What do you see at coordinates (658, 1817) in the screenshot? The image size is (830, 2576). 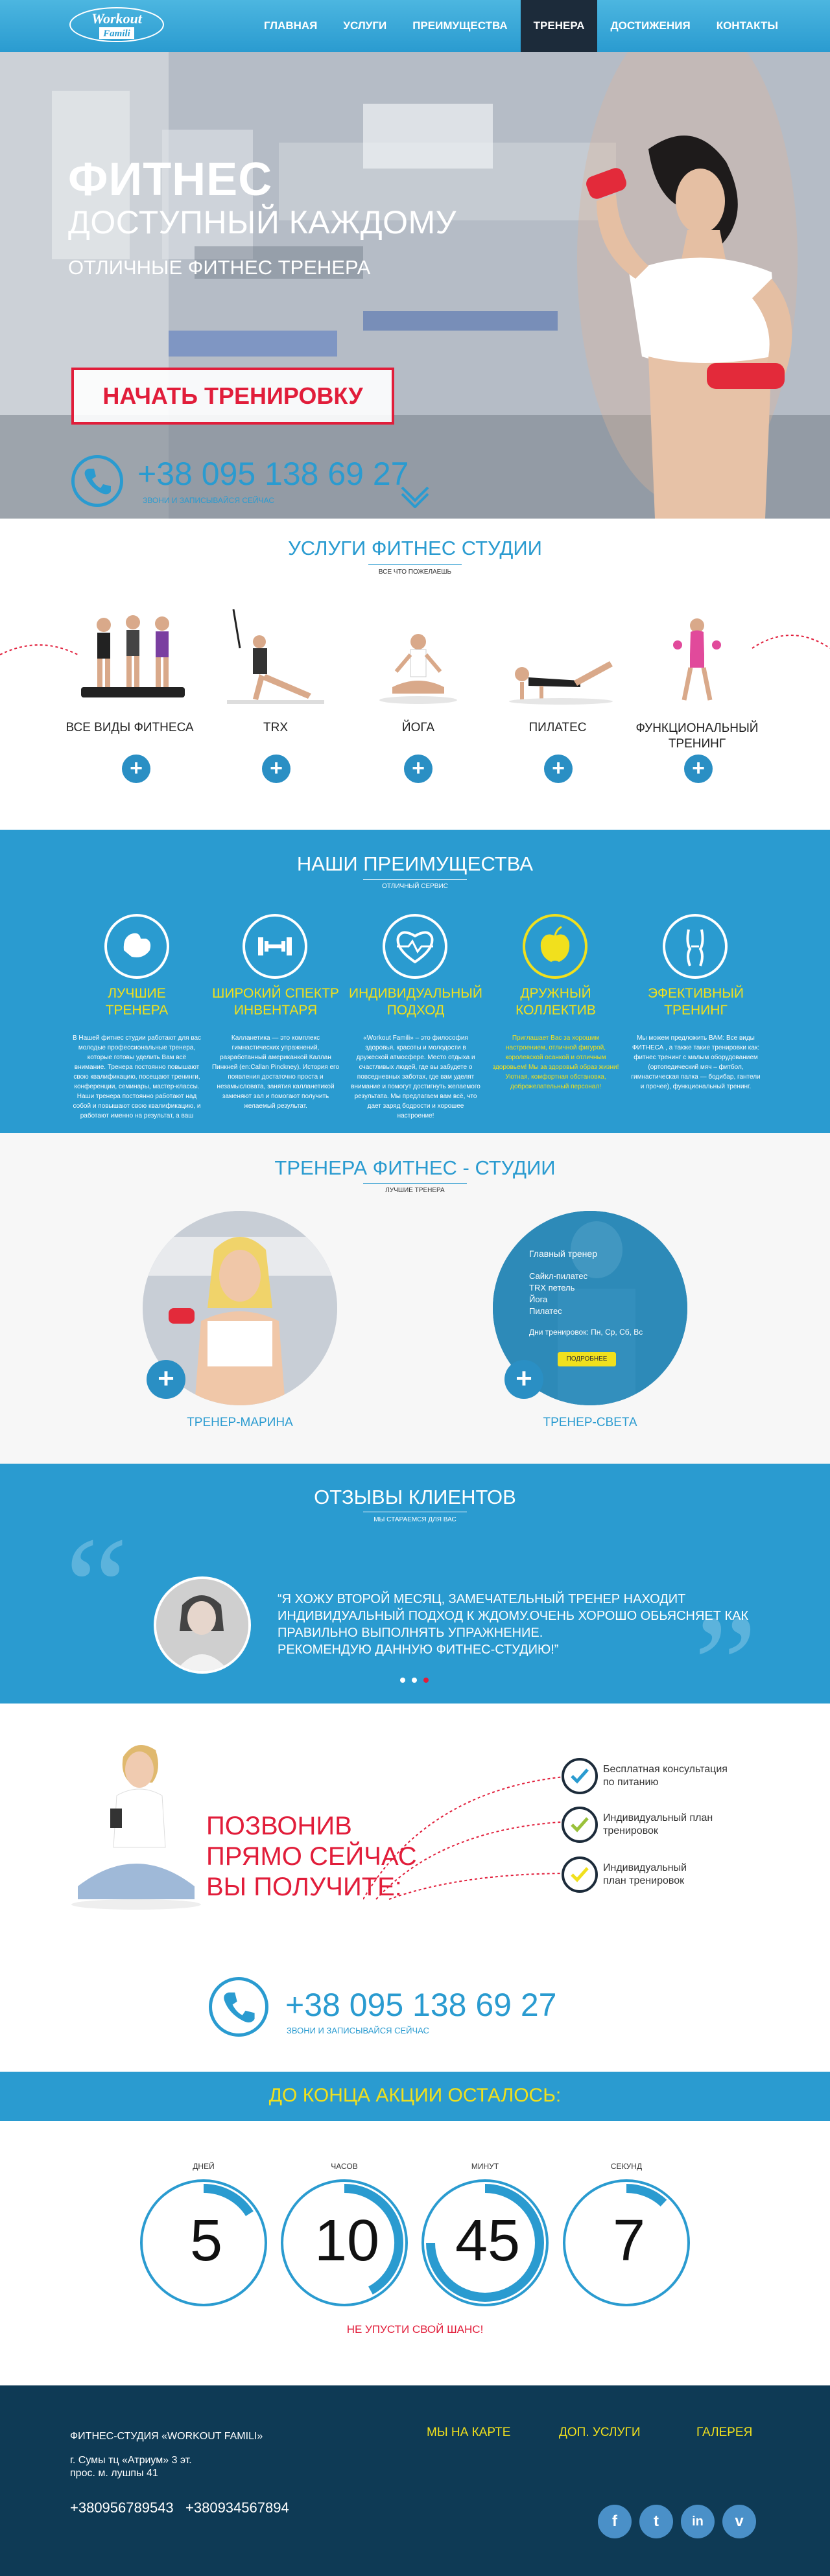 I see `benefit-training-plan-line-1: Индивидуальный план` at bounding box center [658, 1817].